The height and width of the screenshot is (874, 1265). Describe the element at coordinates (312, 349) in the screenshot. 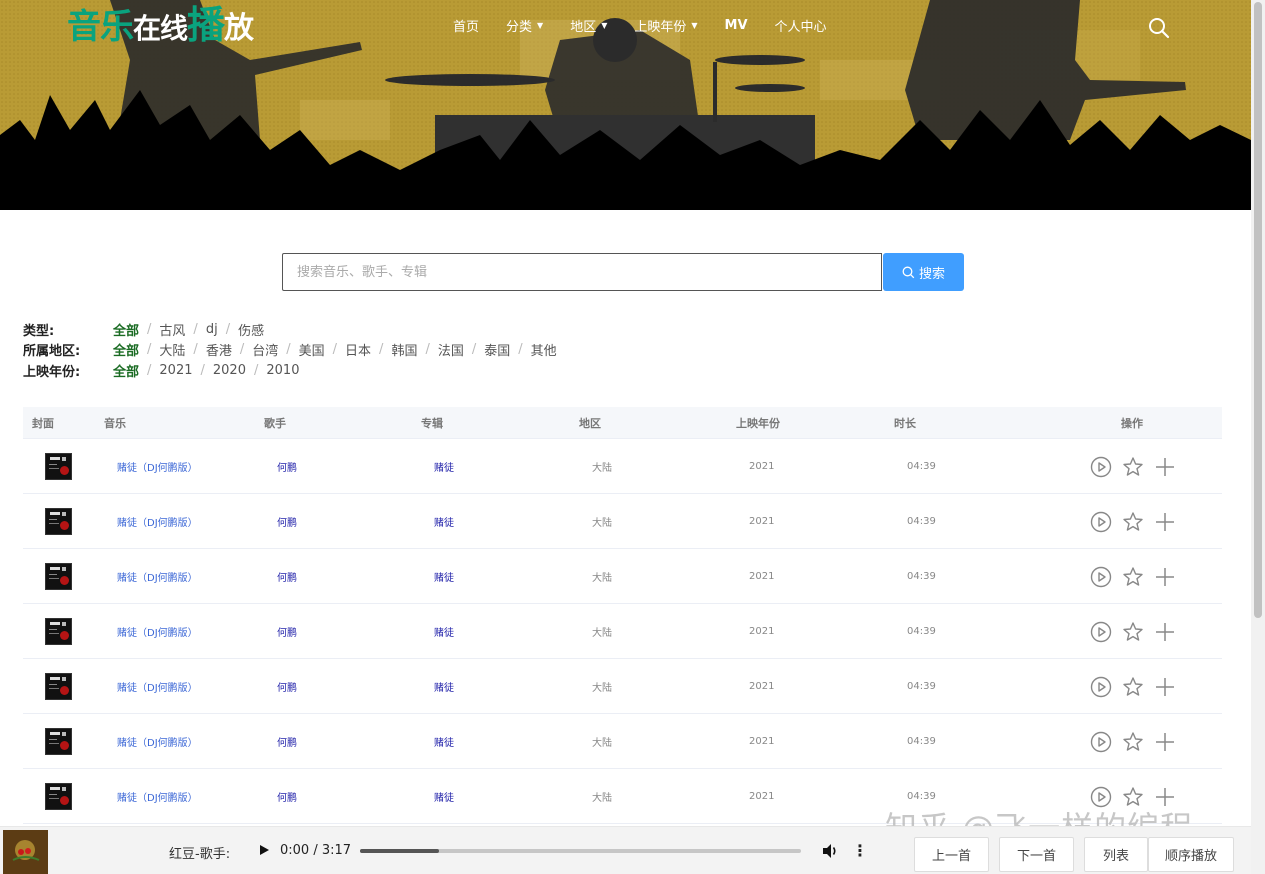

I see `filter-option: 美国` at that location.